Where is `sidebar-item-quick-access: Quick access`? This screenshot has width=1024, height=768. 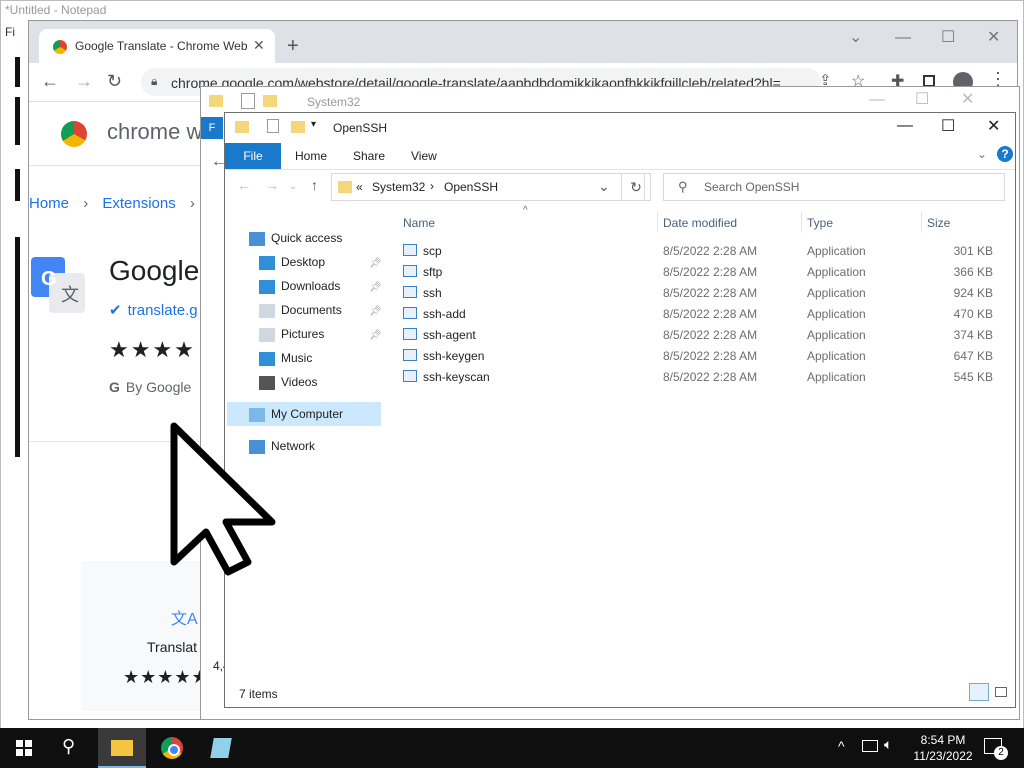 sidebar-item-quick-access: Quick access is located at coordinates (295, 241).